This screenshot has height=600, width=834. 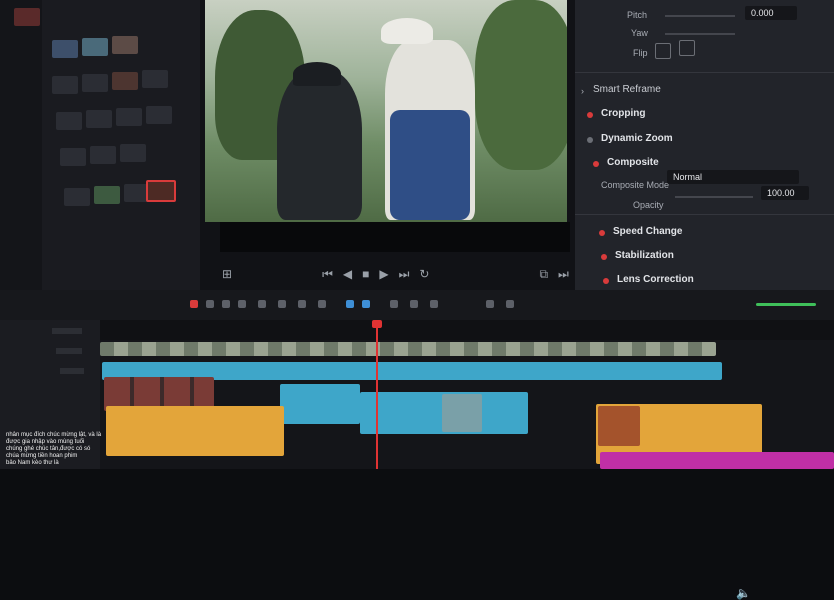 What do you see at coordinates (655, 279) in the screenshot?
I see `lens-correction-header: Lens Correction` at bounding box center [655, 279].